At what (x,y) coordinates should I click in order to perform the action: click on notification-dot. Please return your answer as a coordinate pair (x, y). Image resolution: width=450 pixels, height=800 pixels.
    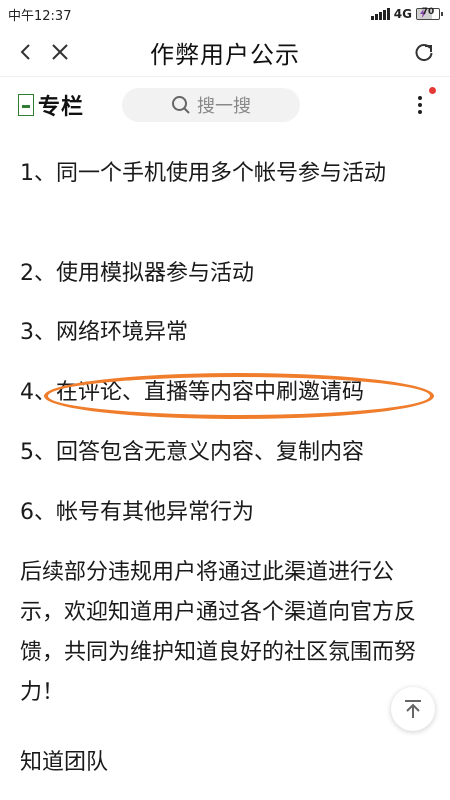
    Looking at the image, I should click on (432, 90).